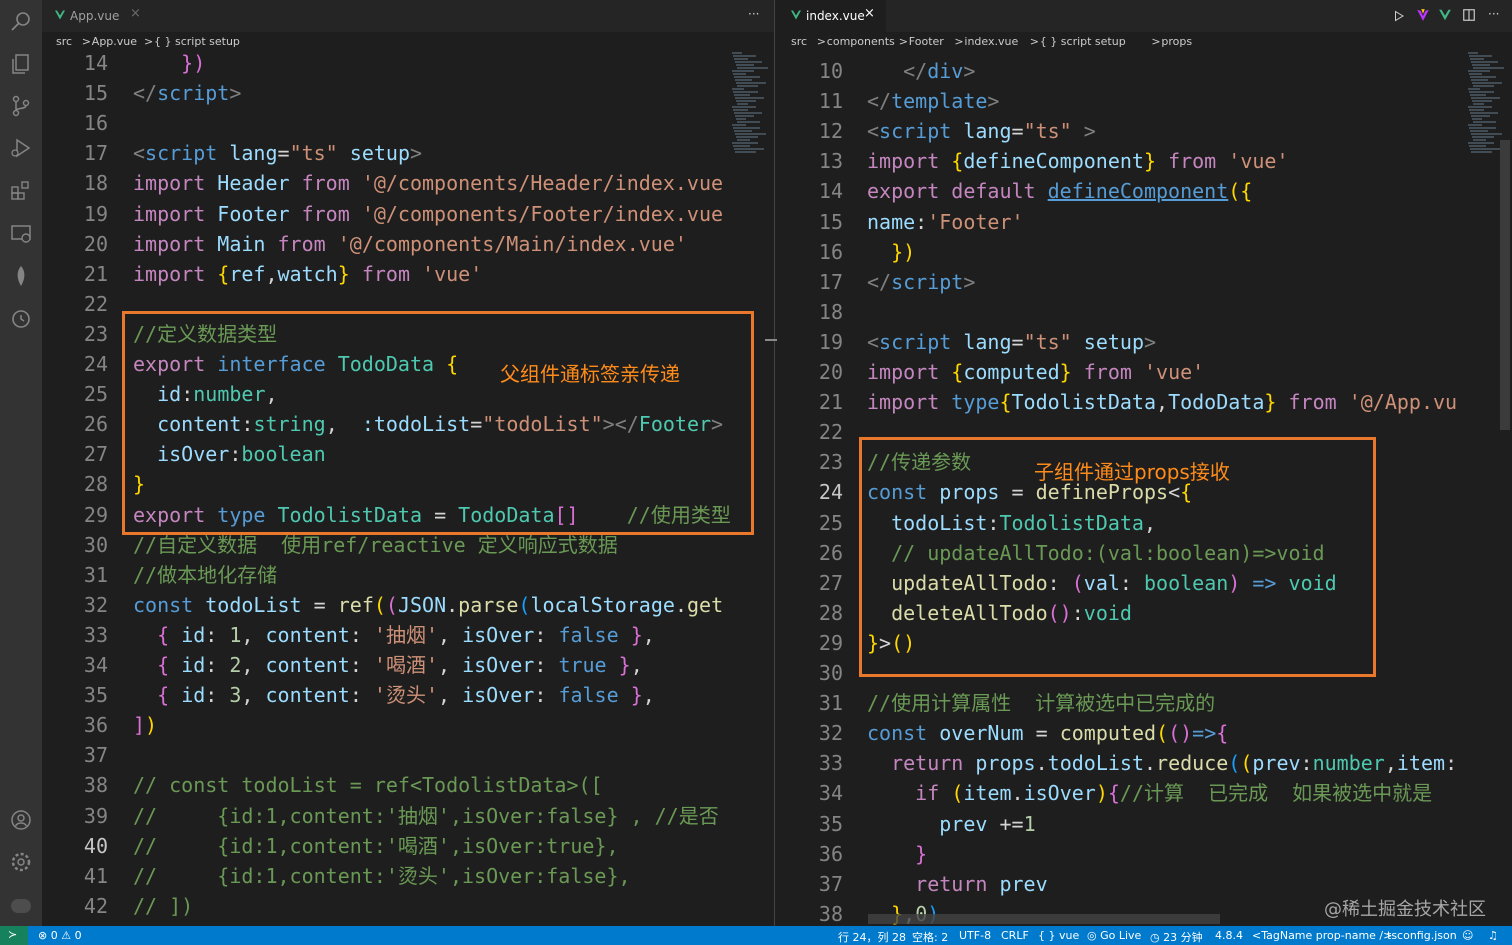 The image size is (1512, 945). I want to click on run-debug-icon, so click(21, 148).